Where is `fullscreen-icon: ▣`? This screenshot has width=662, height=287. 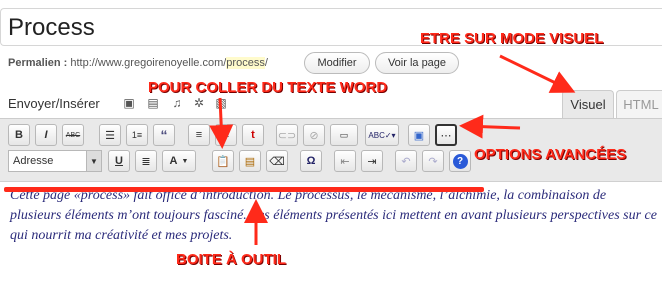
fullscreen-icon: ▣ is located at coordinates (419, 135).